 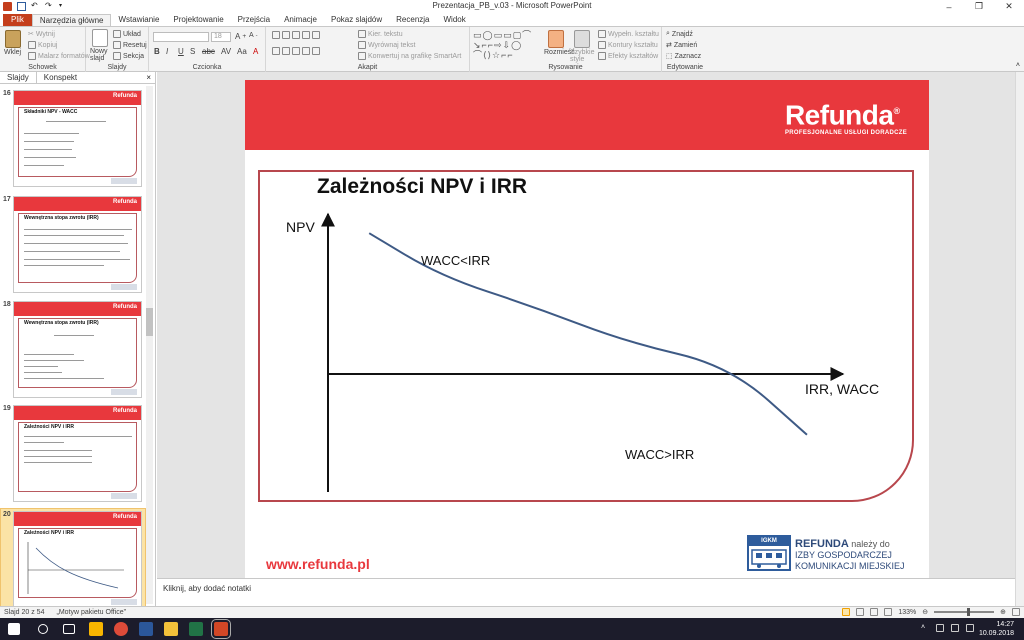 What do you see at coordinates (874, 612) in the screenshot?
I see `reading-view-icon` at bounding box center [874, 612].